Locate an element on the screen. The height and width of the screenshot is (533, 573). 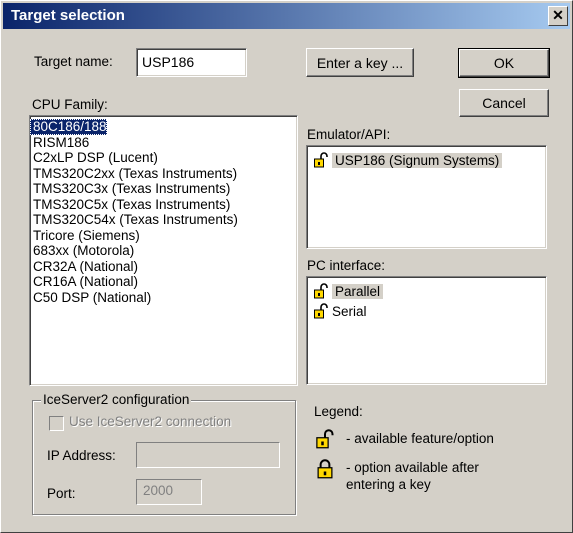
cpu-family-item: RISM186 is located at coordinates (59, 143).